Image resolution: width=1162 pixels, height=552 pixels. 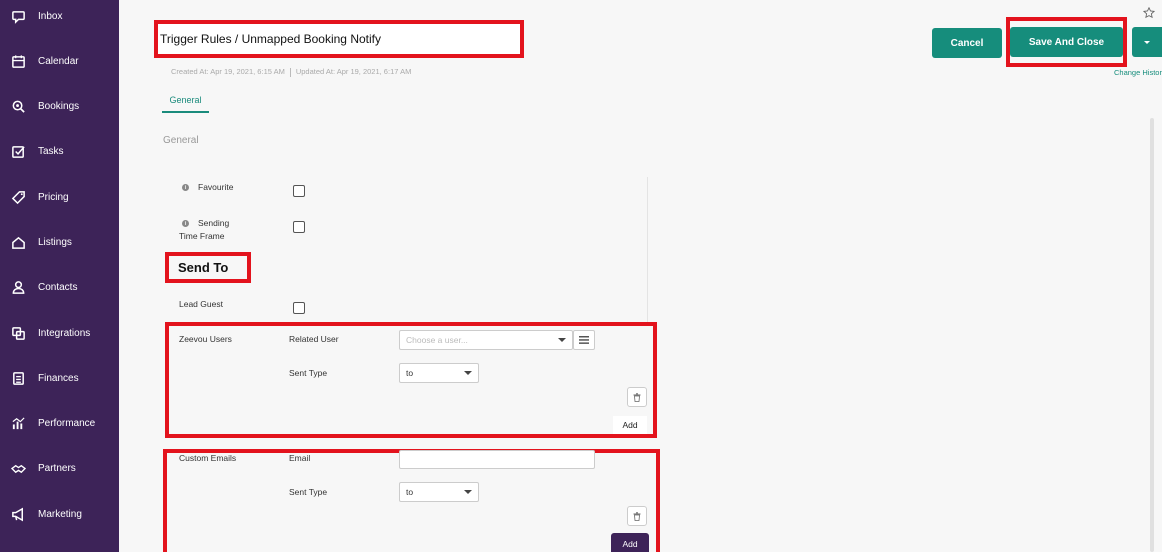 I want to click on send-to-heading: Send To, so click(x=203, y=267).